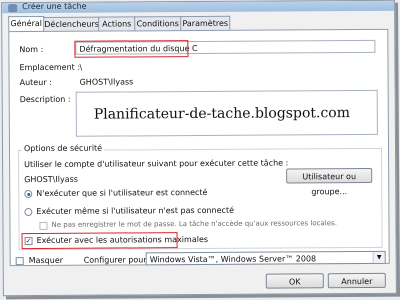 The image size is (400, 300). I want to click on radio-run-when-logged-on, so click(28, 194).